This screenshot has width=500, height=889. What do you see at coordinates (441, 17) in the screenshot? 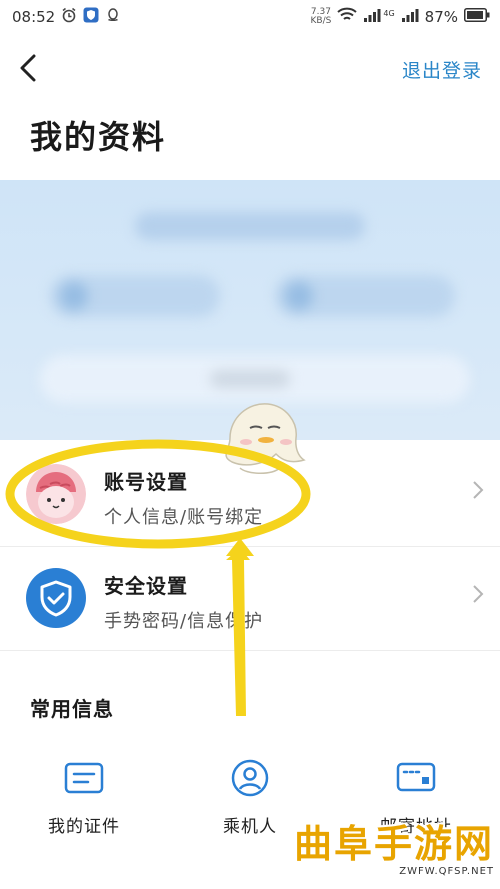
I see `battery-percent: 87%` at bounding box center [441, 17].